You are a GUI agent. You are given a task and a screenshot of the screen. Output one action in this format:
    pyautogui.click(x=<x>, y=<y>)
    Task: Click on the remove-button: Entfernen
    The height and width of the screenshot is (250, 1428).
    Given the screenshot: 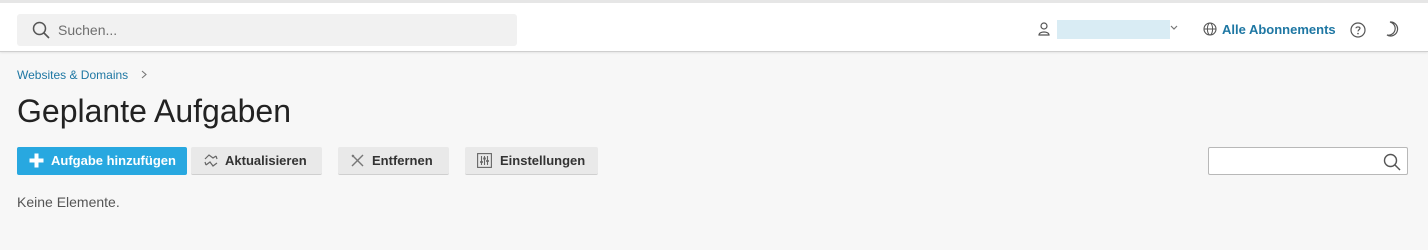 What is the action you would take?
    pyautogui.click(x=393, y=161)
    